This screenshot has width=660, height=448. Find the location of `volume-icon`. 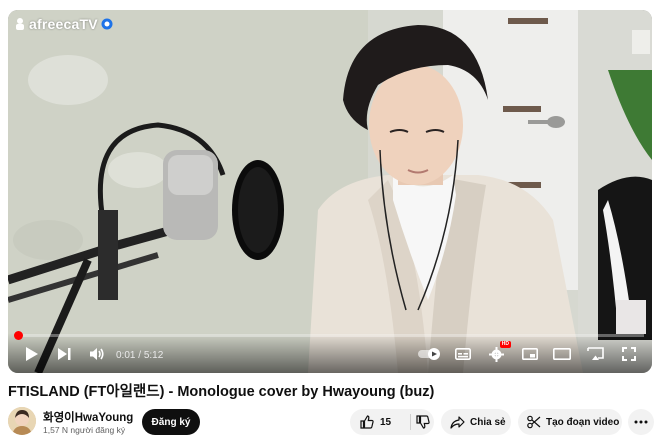

volume-icon is located at coordinates (97, 354).